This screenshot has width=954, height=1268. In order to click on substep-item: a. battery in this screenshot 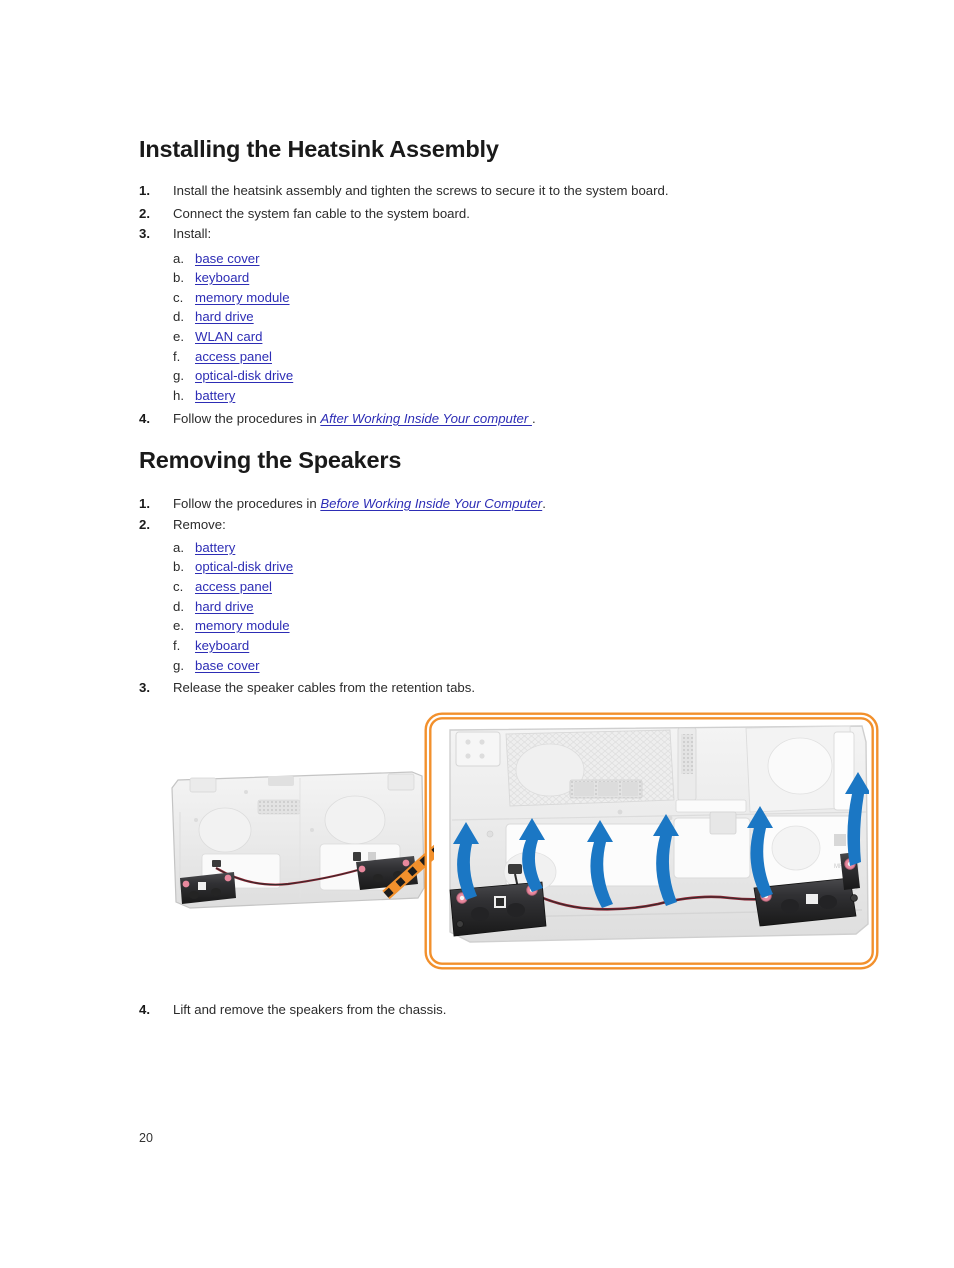, I will do `click(204, 548)`.